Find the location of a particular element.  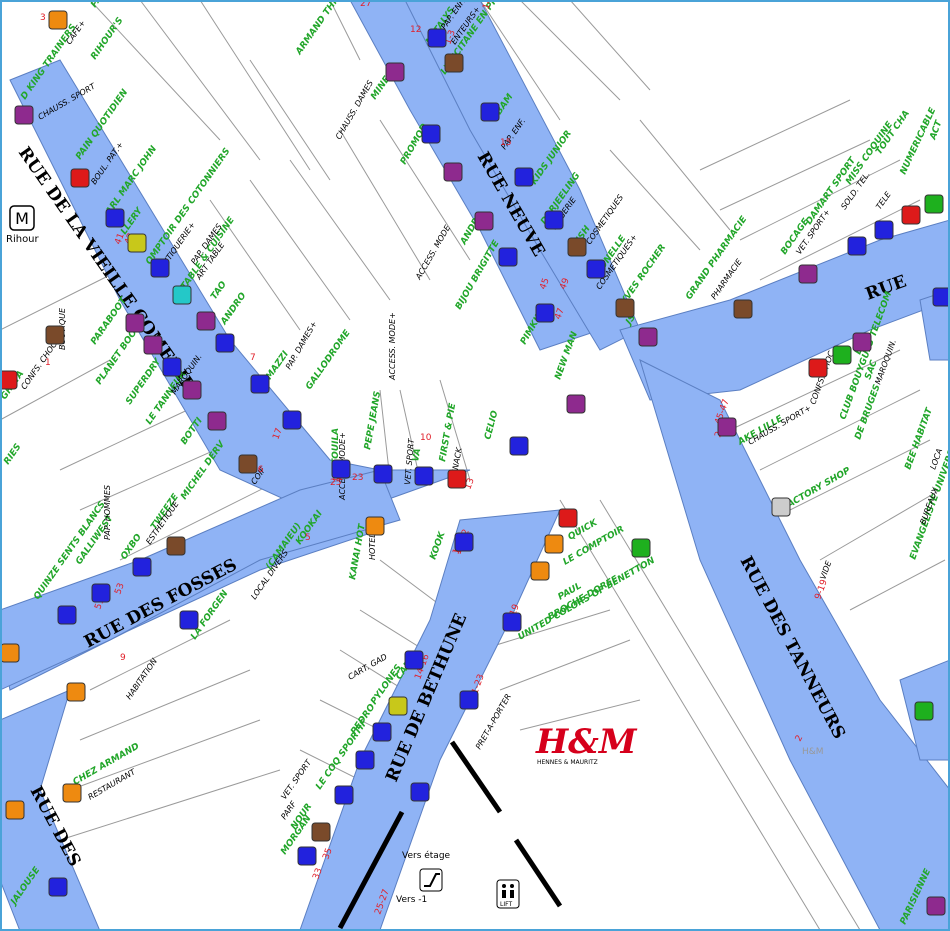

shop-name-label: FACTORY SHOP is located at coordinates (817, 489).